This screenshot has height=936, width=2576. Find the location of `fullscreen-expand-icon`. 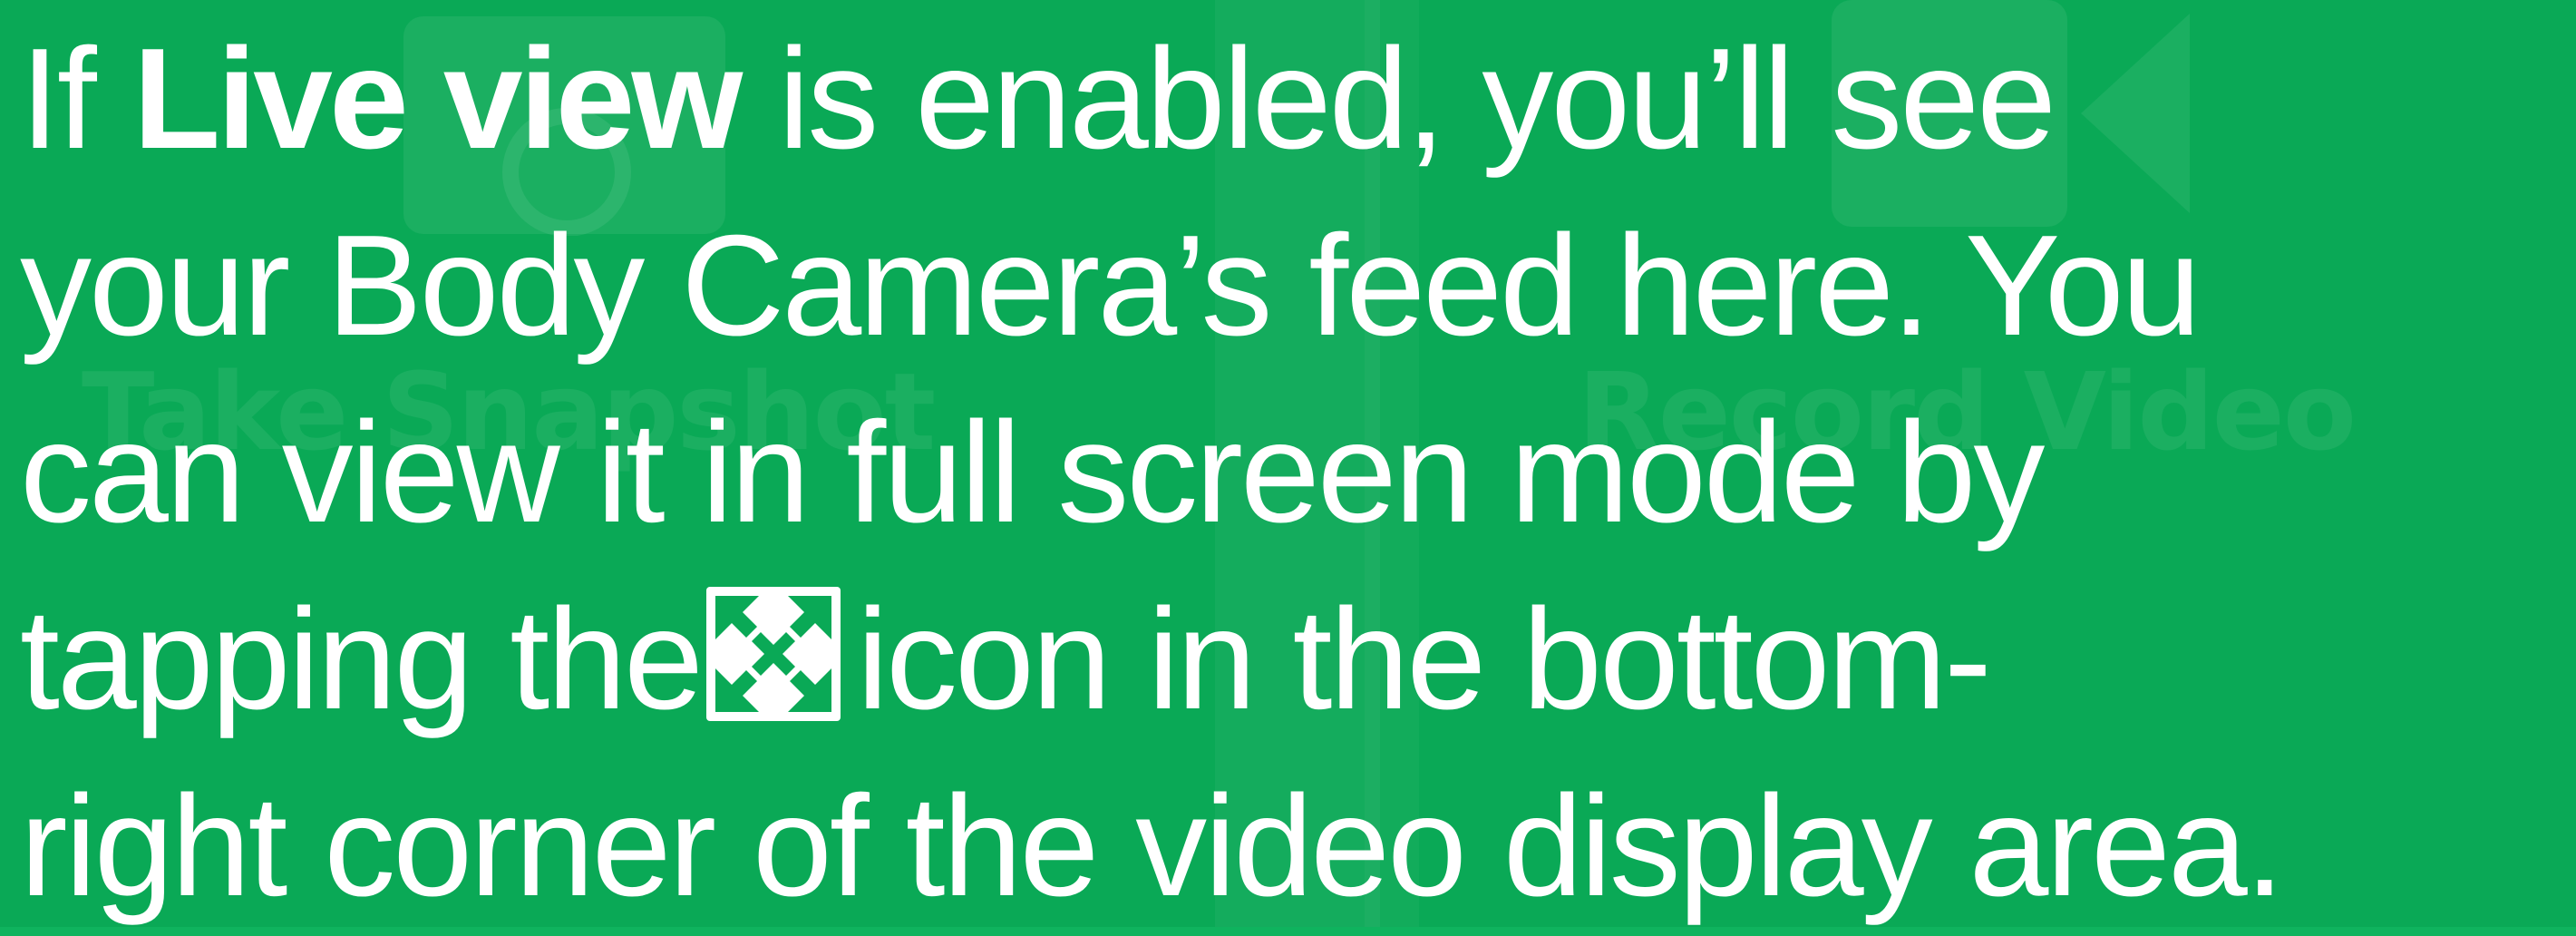

fullscreen-expand-icon is located at coordinates (773, 654).